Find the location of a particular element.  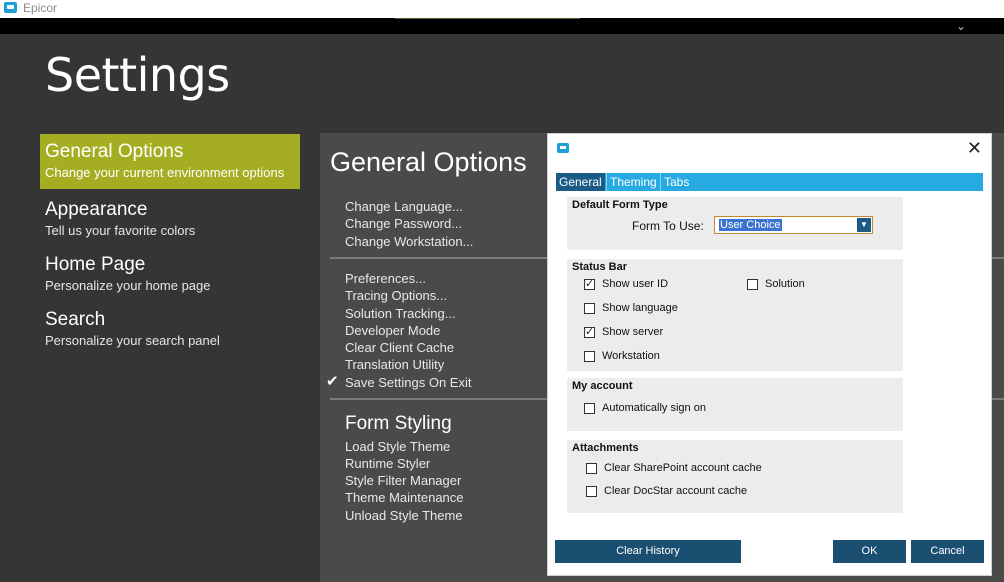

form-to-use-label: Form To Use: is located at coordinates (668, 226).